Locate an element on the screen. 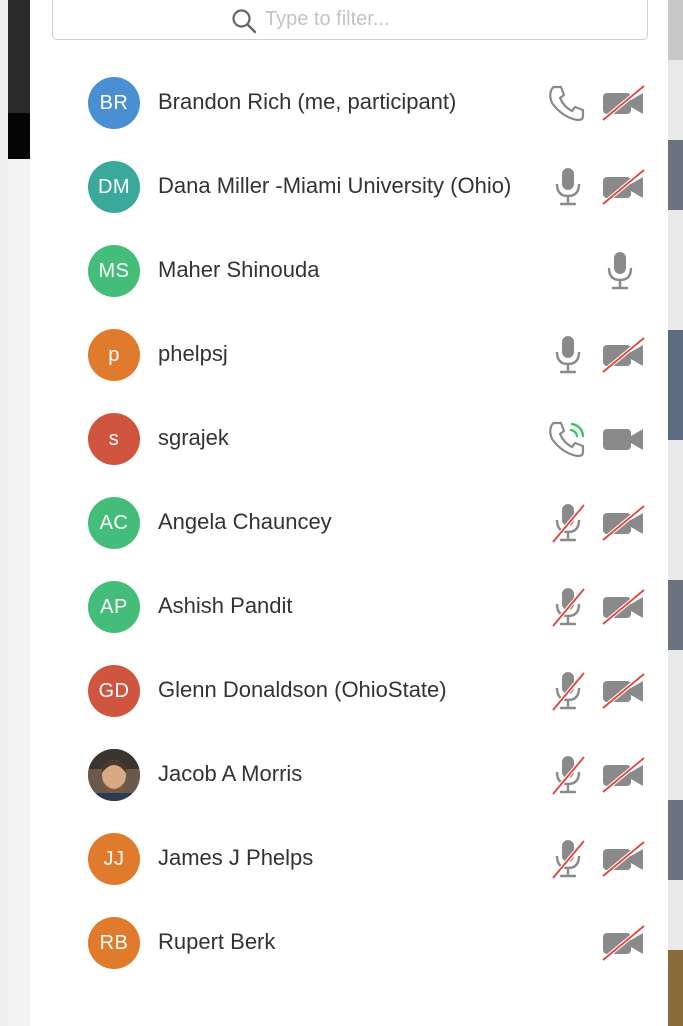 This screenshot has height=1026, width=683. participant-name: Ashish Pandit is located at coordinates (225, 605).